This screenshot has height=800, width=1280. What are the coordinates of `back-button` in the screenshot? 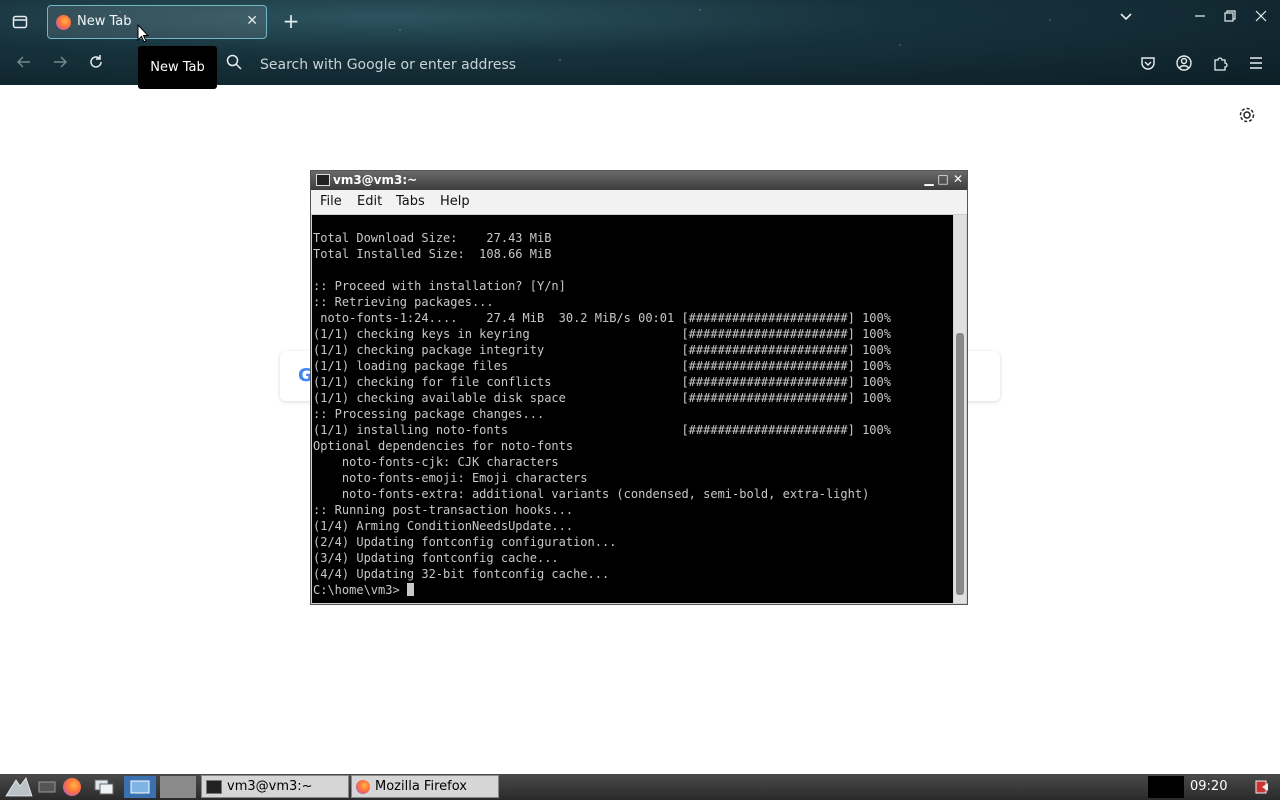 It's located at (24, 64).